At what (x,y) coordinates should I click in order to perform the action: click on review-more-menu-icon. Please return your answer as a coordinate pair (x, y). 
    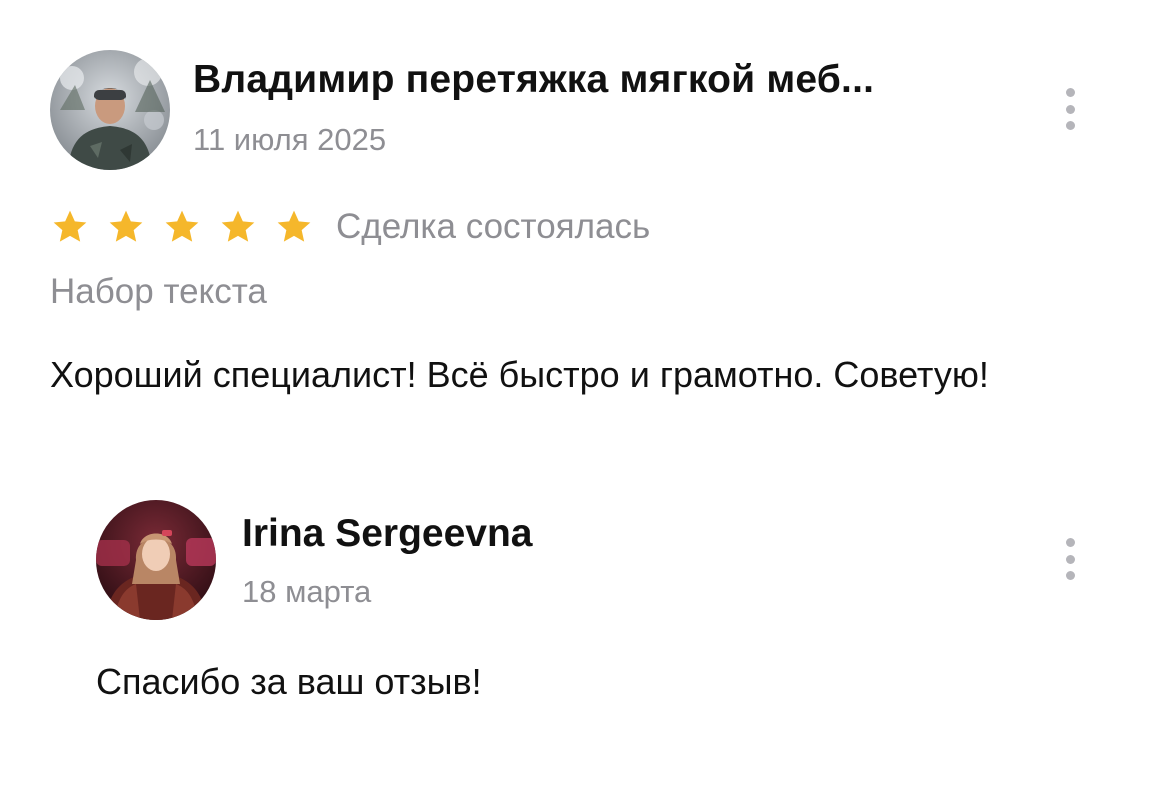
    Looking at the image, I should click on (1070, 109).